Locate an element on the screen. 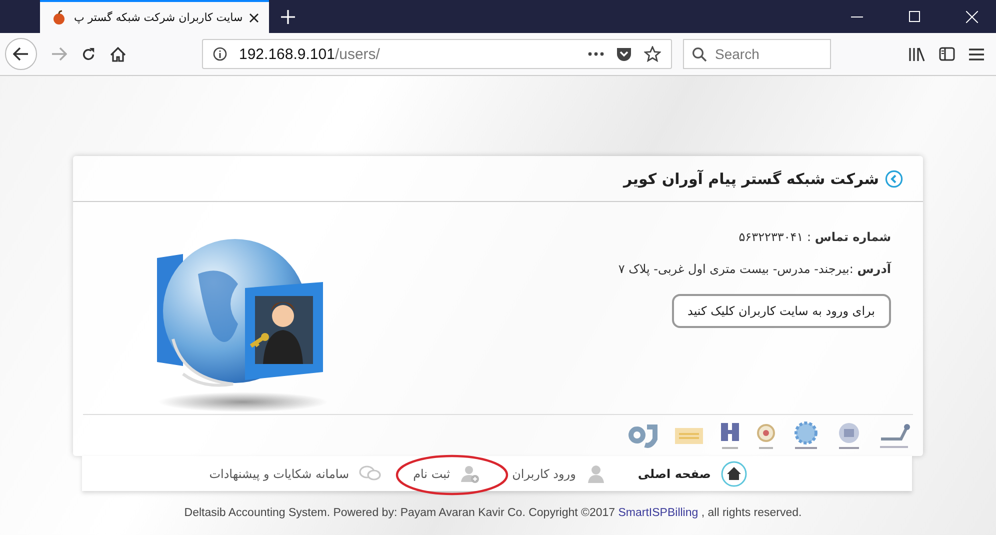  more-icon is located at coordinates (596, 54).